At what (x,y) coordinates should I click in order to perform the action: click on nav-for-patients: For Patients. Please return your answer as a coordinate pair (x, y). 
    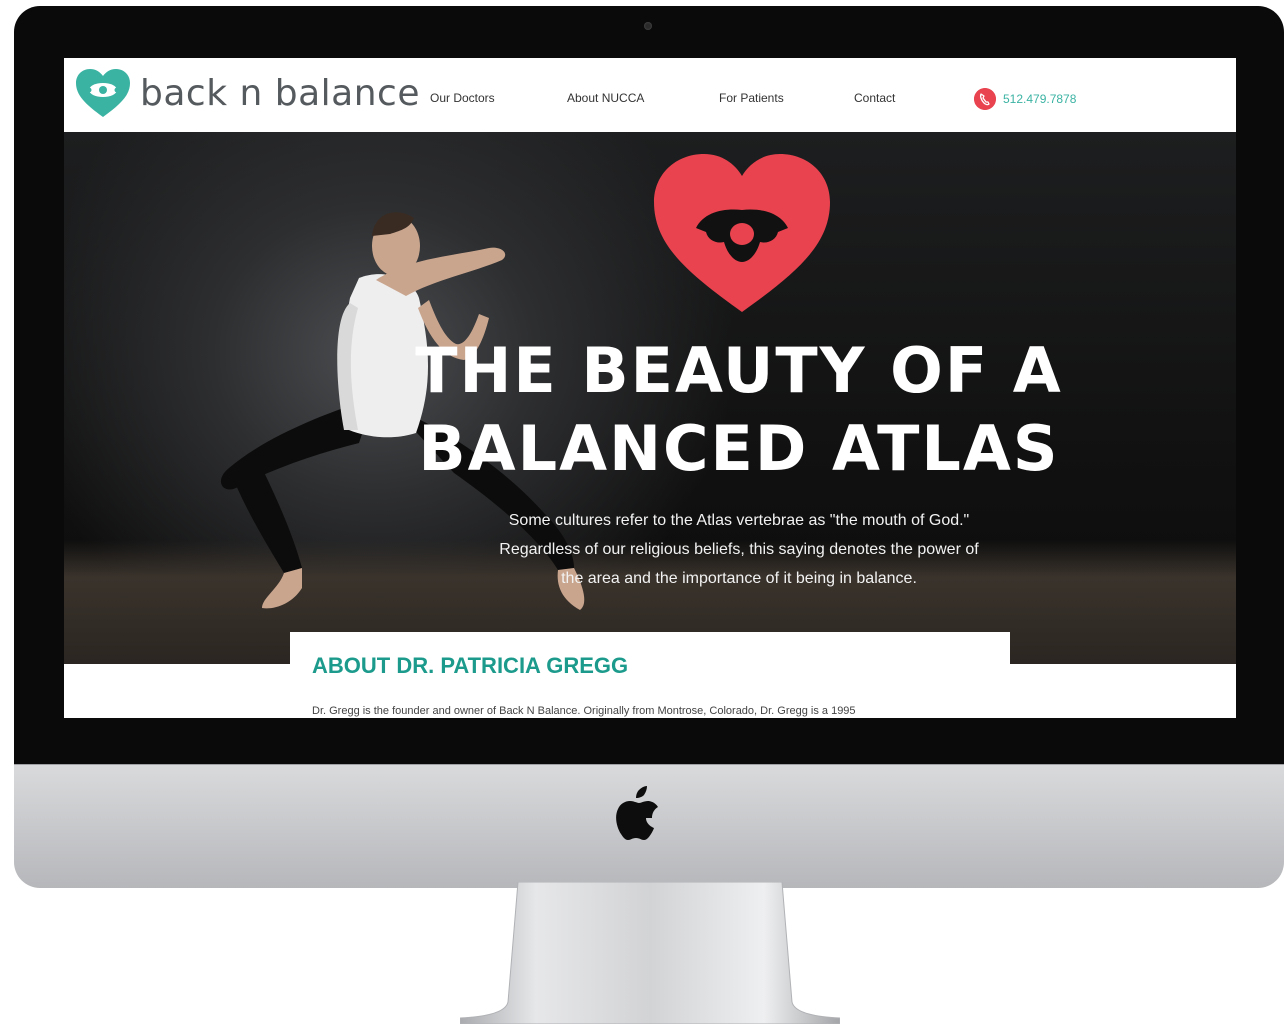
    Looking at the image, I should click on (751, 98).